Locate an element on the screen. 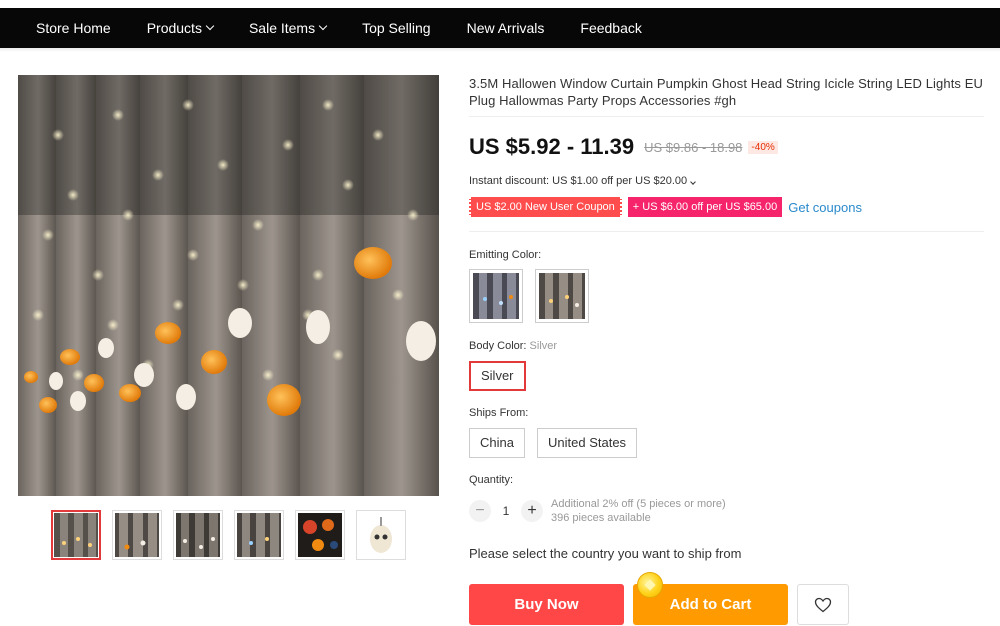 The width and height of the screenshot is (1000, 626). stock-available-note: 396 pieces available is located at coordinates (601, 518).